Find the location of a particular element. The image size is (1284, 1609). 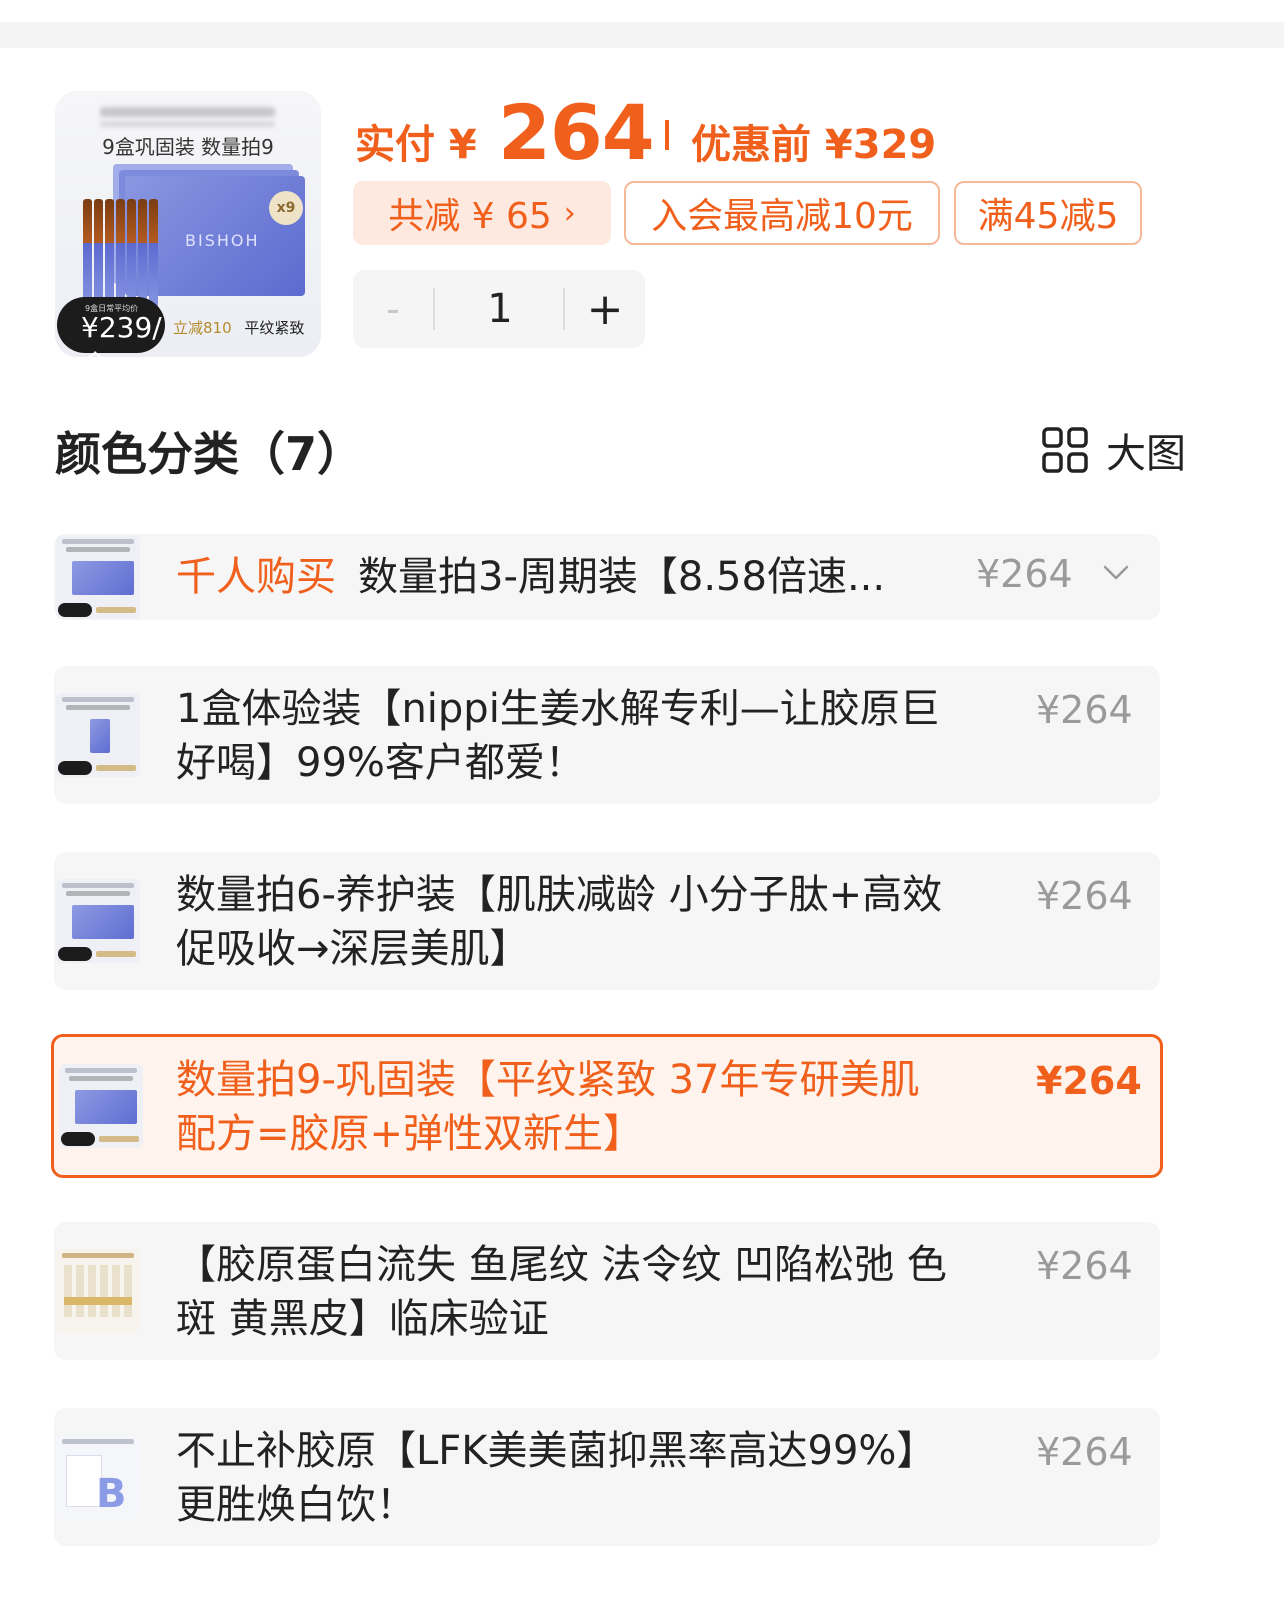

top-divider-bar is located at coordinates (642, 35).